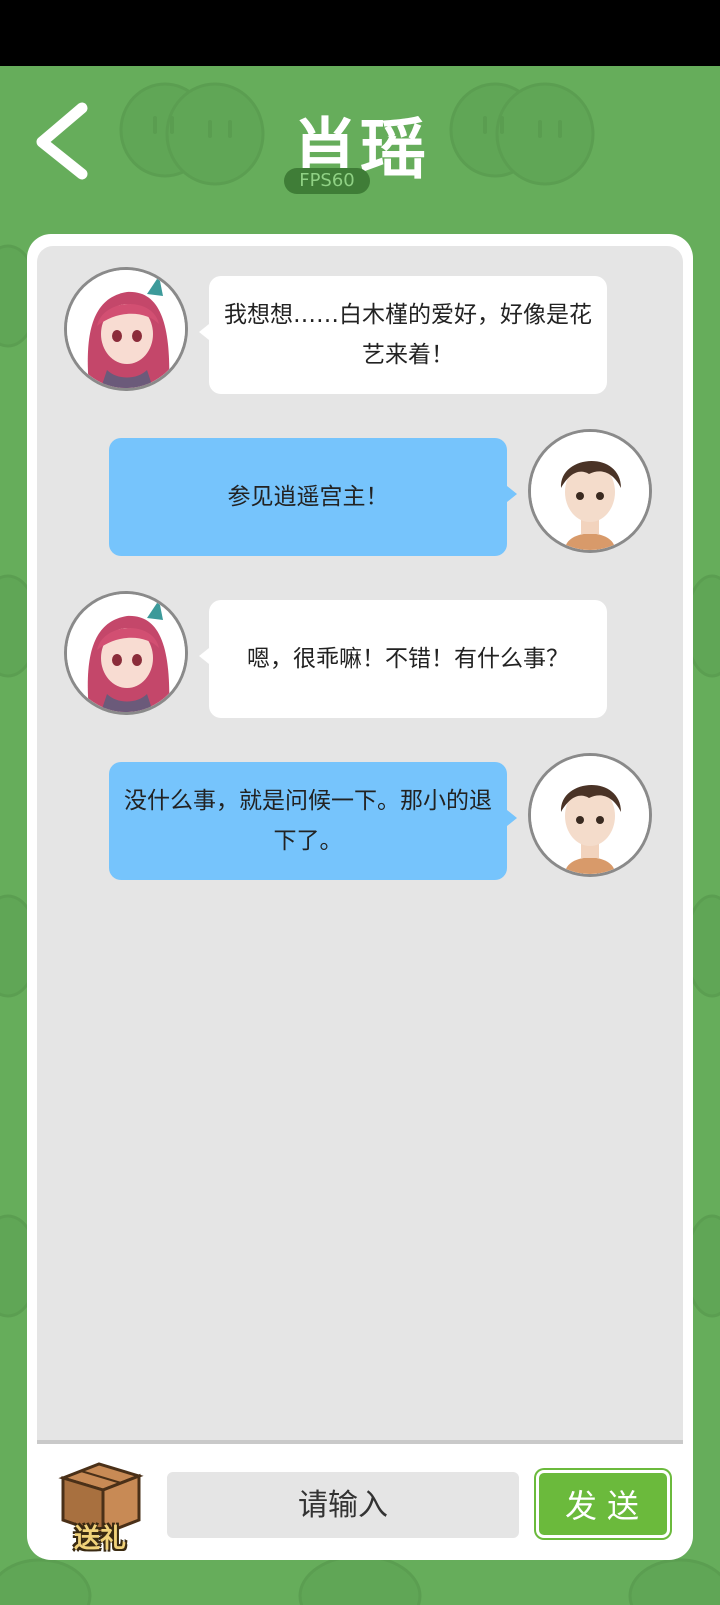 This screenshot has height=1605, width=720. I want to click on status-bar, so click(360, 33).